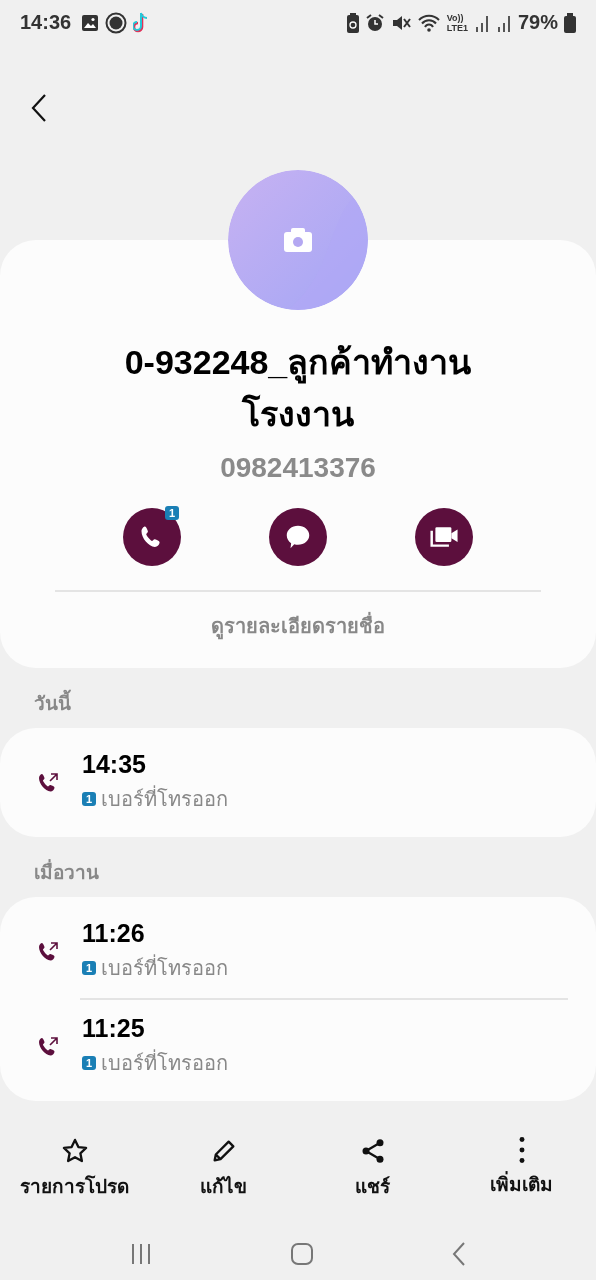 The image size is (596, 1280). Describe the element at coordinates (521, 1150) in the screenshot. I see `more-icon` at that location.